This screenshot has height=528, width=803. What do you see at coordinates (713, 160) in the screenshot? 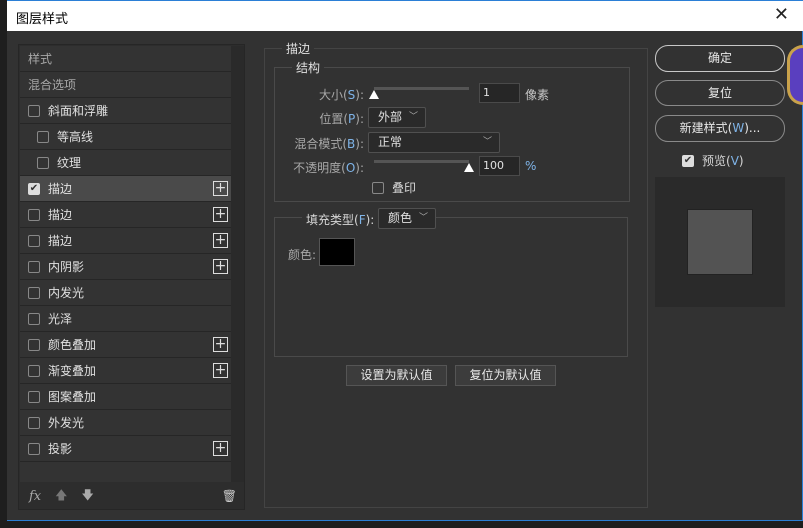
I see `preview-checkbox: ✔ 预览(V)` at bounding box center [713, 160].